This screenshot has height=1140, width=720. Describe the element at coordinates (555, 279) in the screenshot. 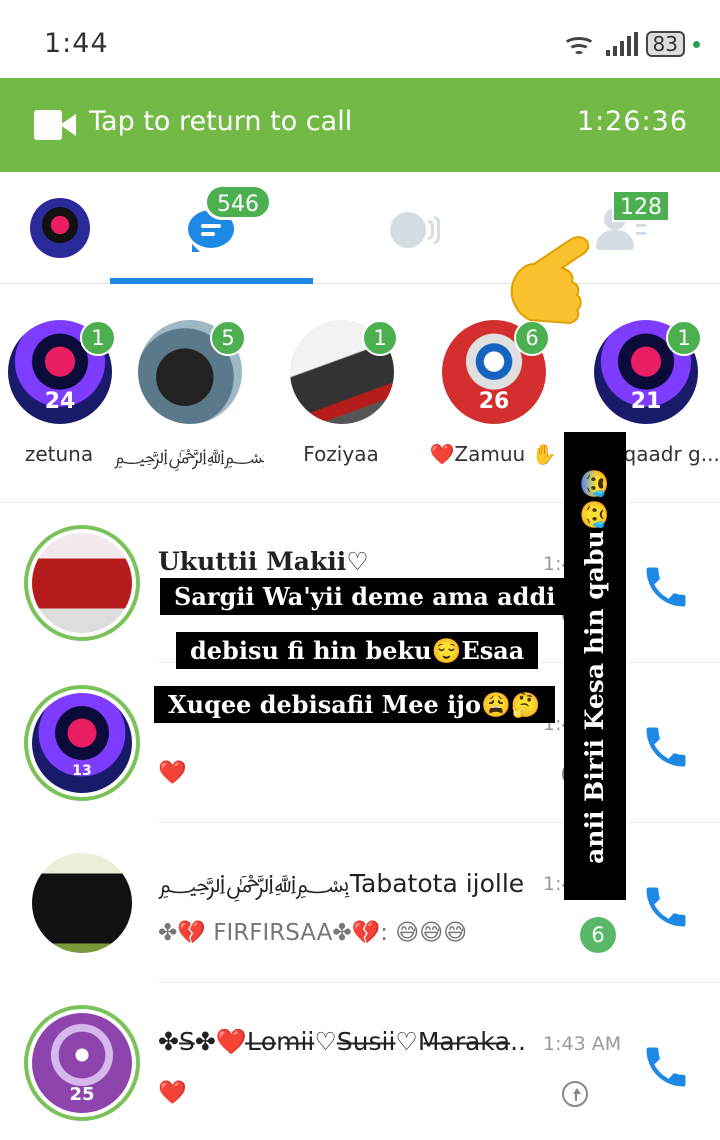

I see `pointing-hand-icon` at that location.